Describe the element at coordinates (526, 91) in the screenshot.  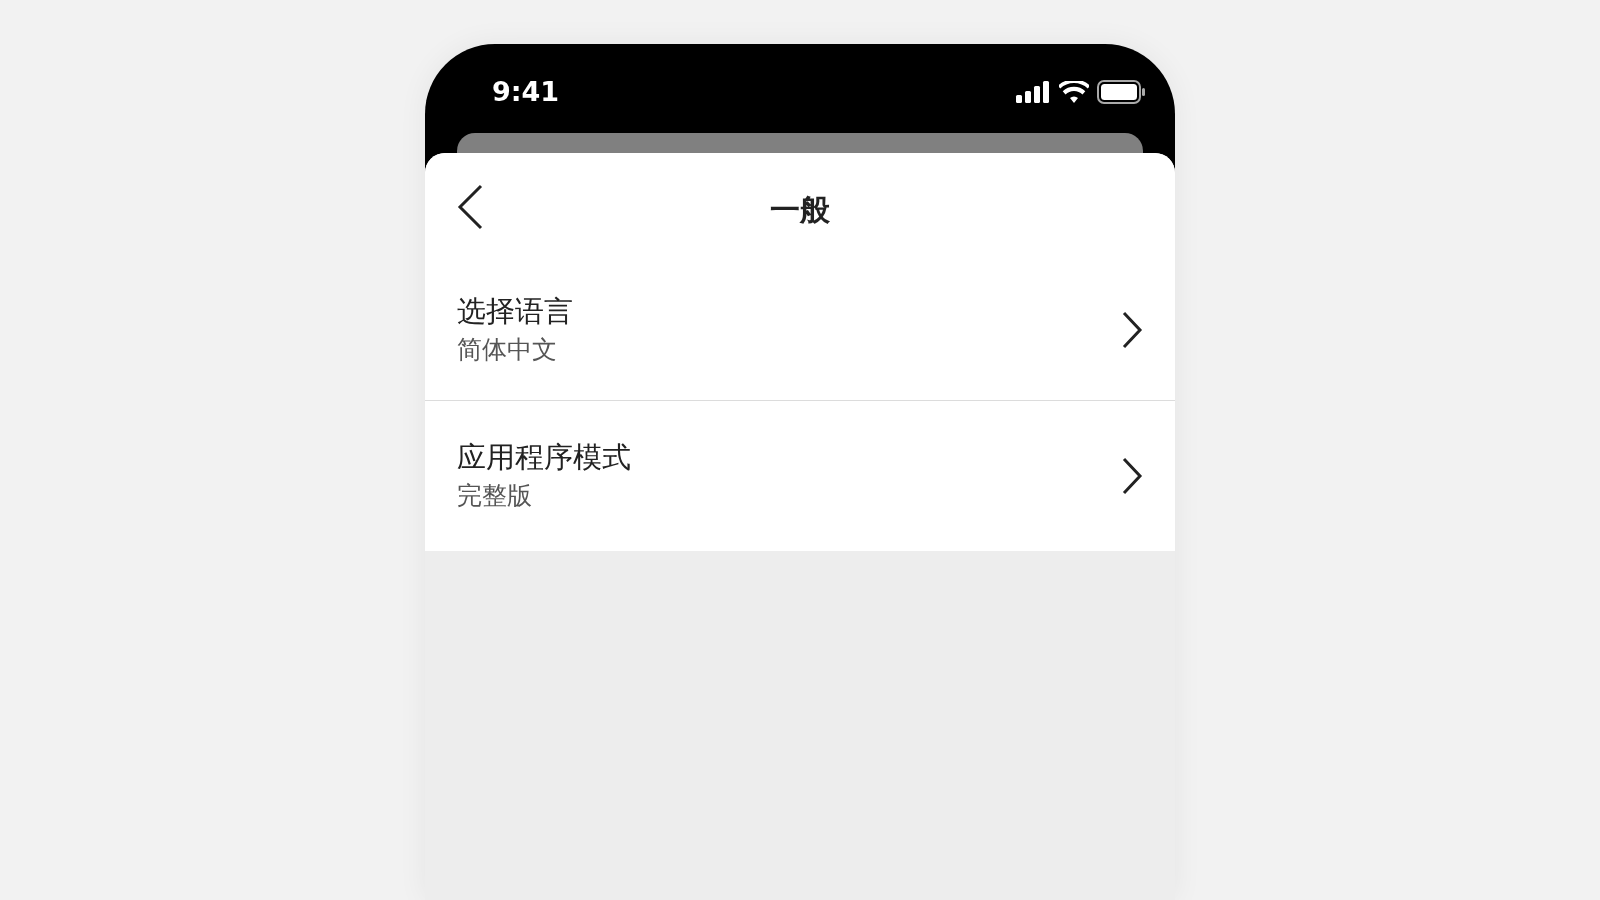
I see `status-time: 9:41` at that location.